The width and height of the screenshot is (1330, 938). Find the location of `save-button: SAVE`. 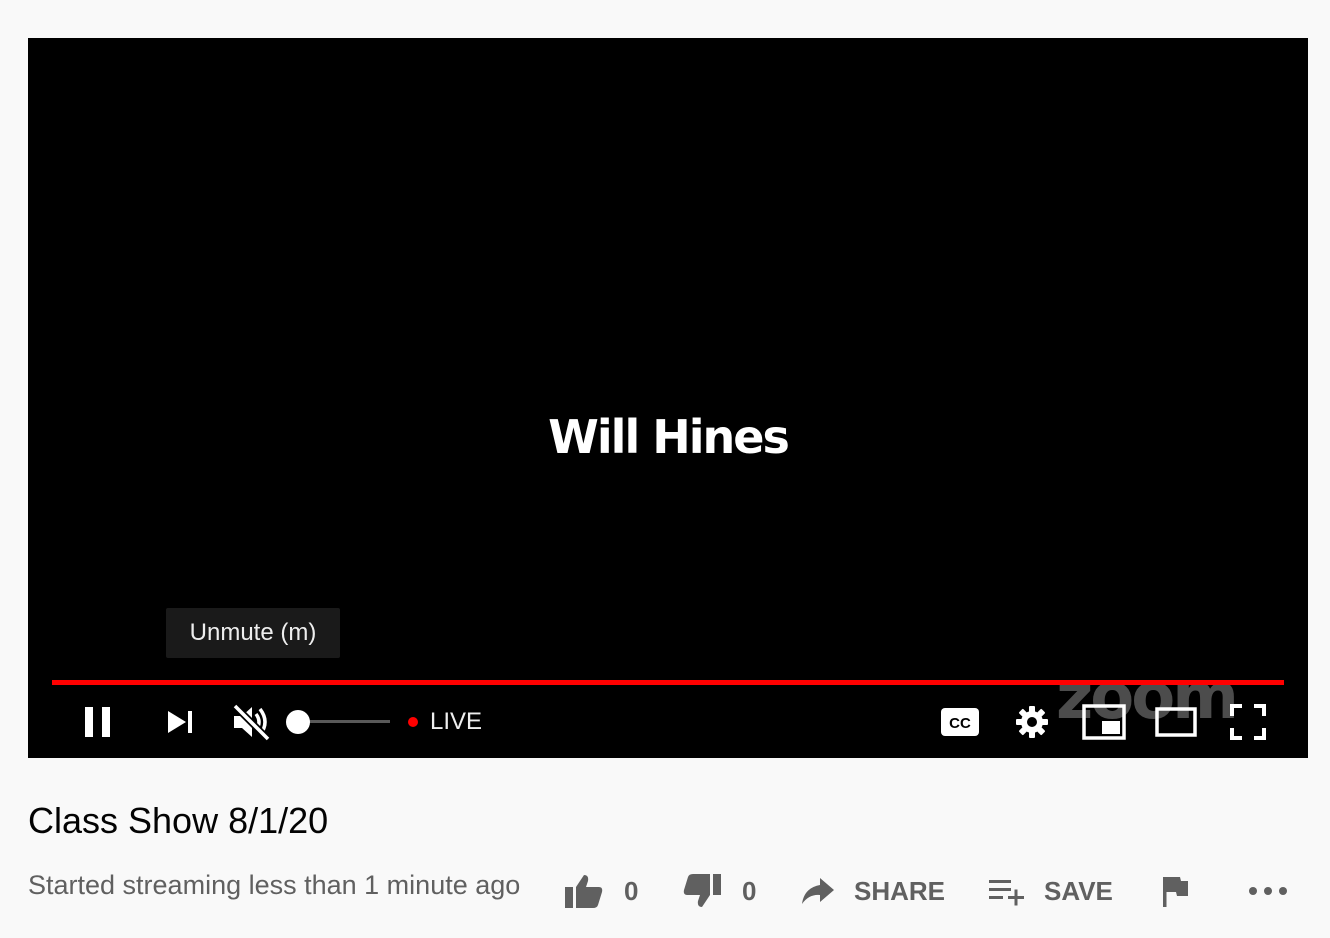

save-button: SAVE is located at coordinates (1050, 891).